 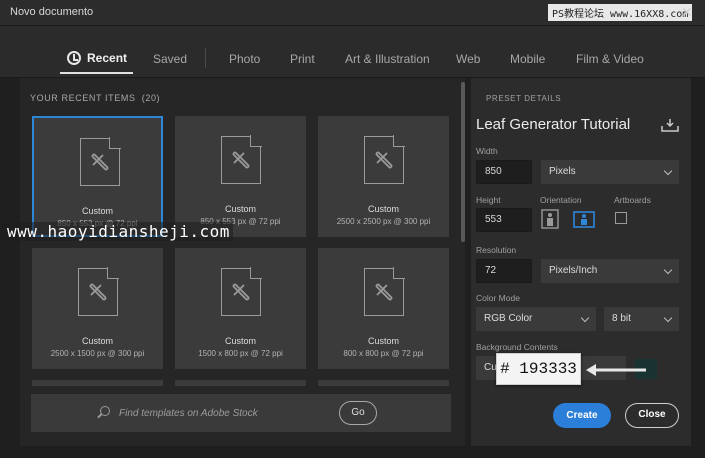 What do you see at coordinates (582, 415) in the screenshot?
I see `create-button: Create` at bounding box center [582, 415].